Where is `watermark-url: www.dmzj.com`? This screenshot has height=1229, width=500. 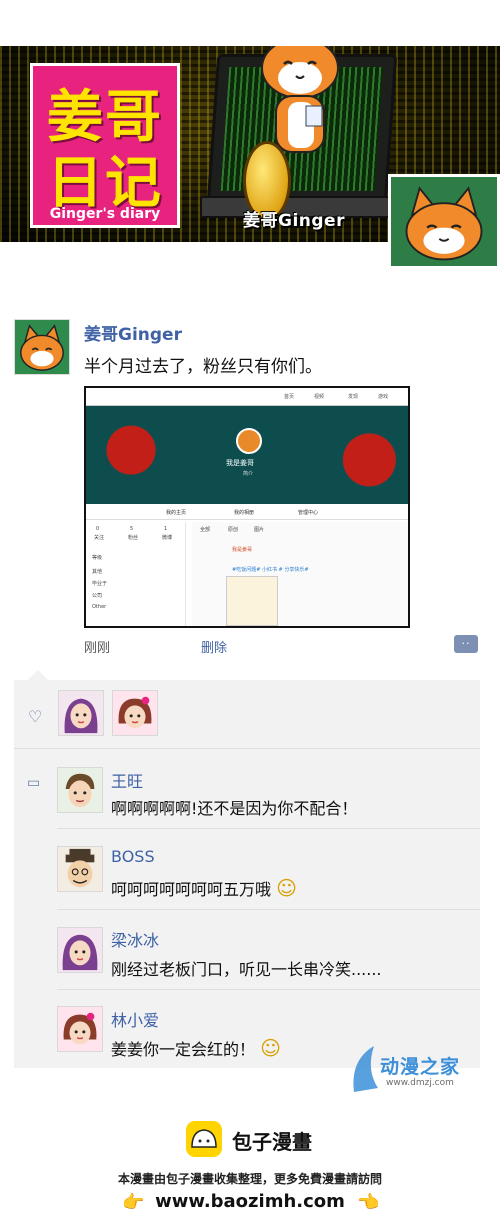
watermark-url: www.dmzj.com is located at coordinates (420, 1083).